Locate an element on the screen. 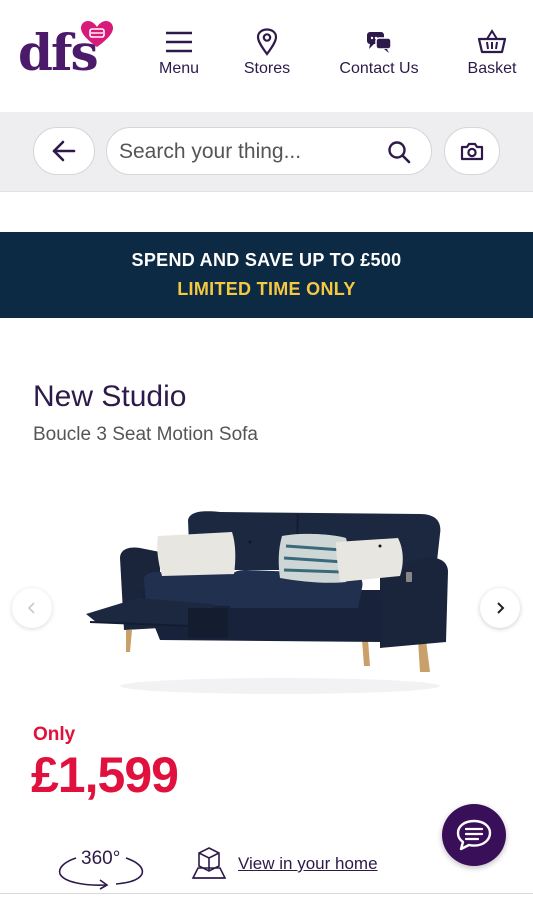  nav-menu: Menu is located at coordinates (179, 53).